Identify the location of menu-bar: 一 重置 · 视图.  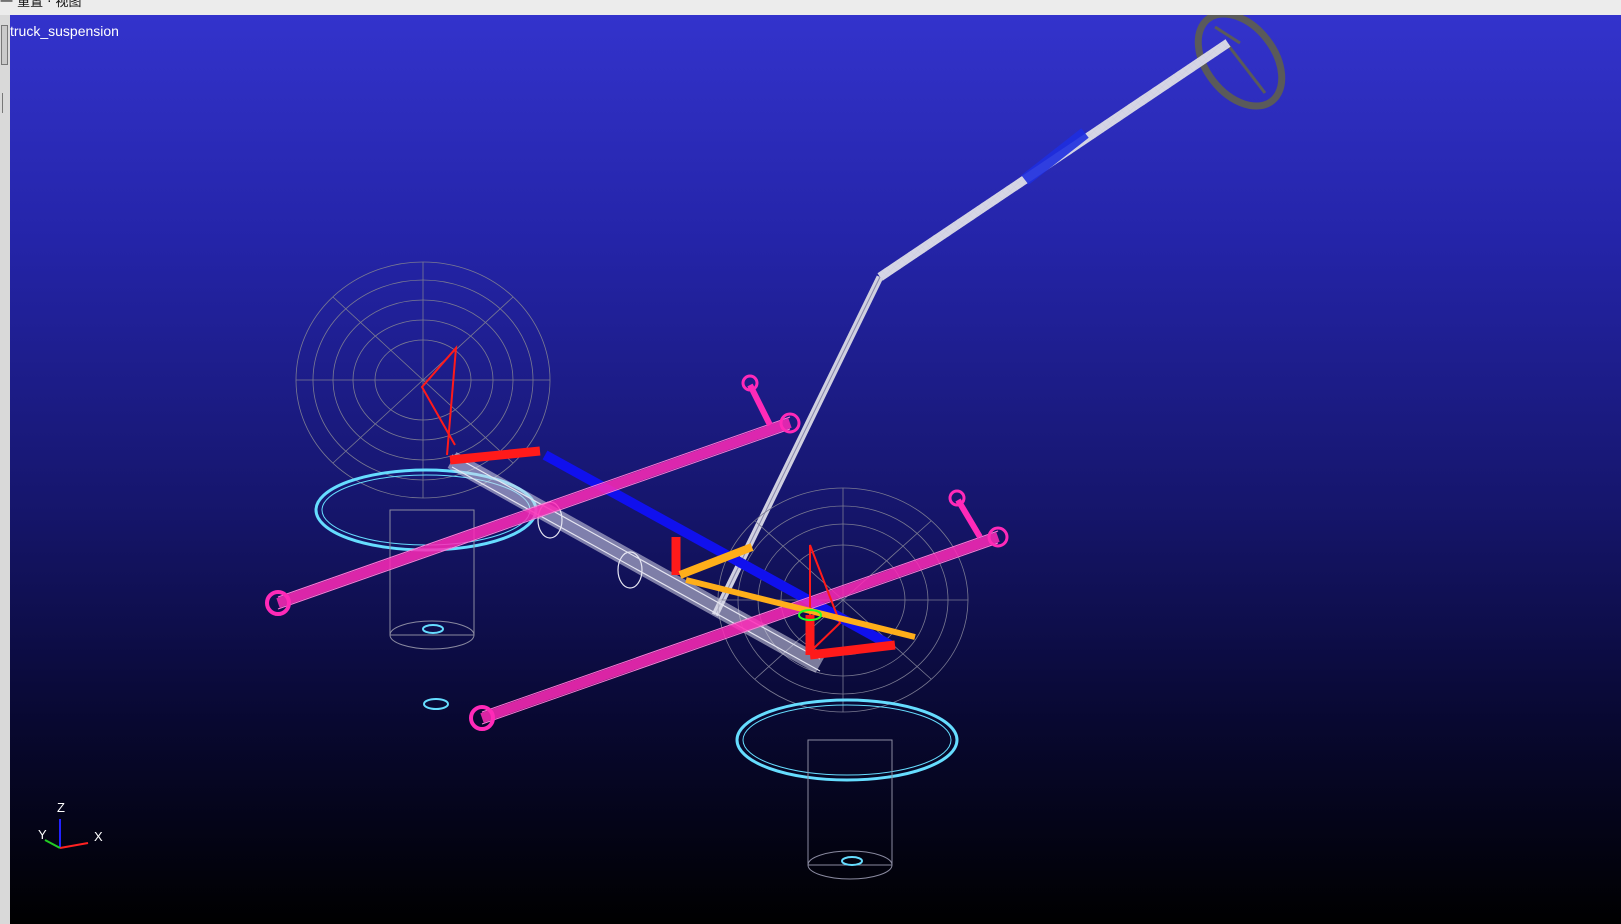
(810, 8).